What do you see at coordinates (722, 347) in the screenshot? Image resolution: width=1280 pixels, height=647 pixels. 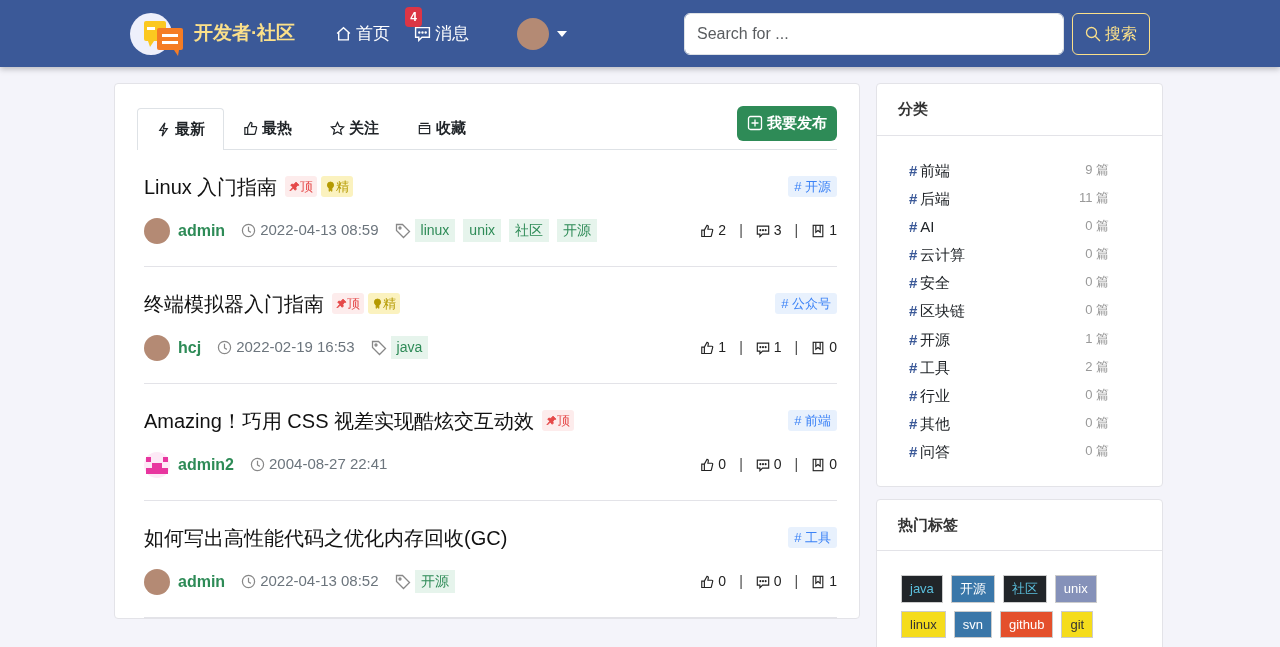 I see `like-count: 1` at bounding box center [722, 347].